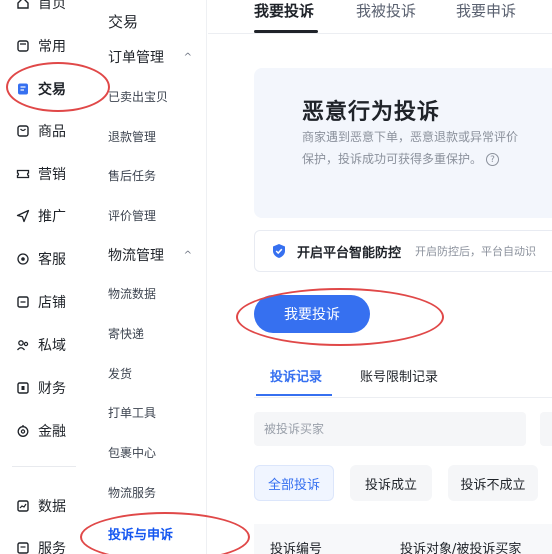 Image resolution: width=552 pixels, height=554 pixels. I want to click on subnav-item-ship: 发货, so click(120, 373).